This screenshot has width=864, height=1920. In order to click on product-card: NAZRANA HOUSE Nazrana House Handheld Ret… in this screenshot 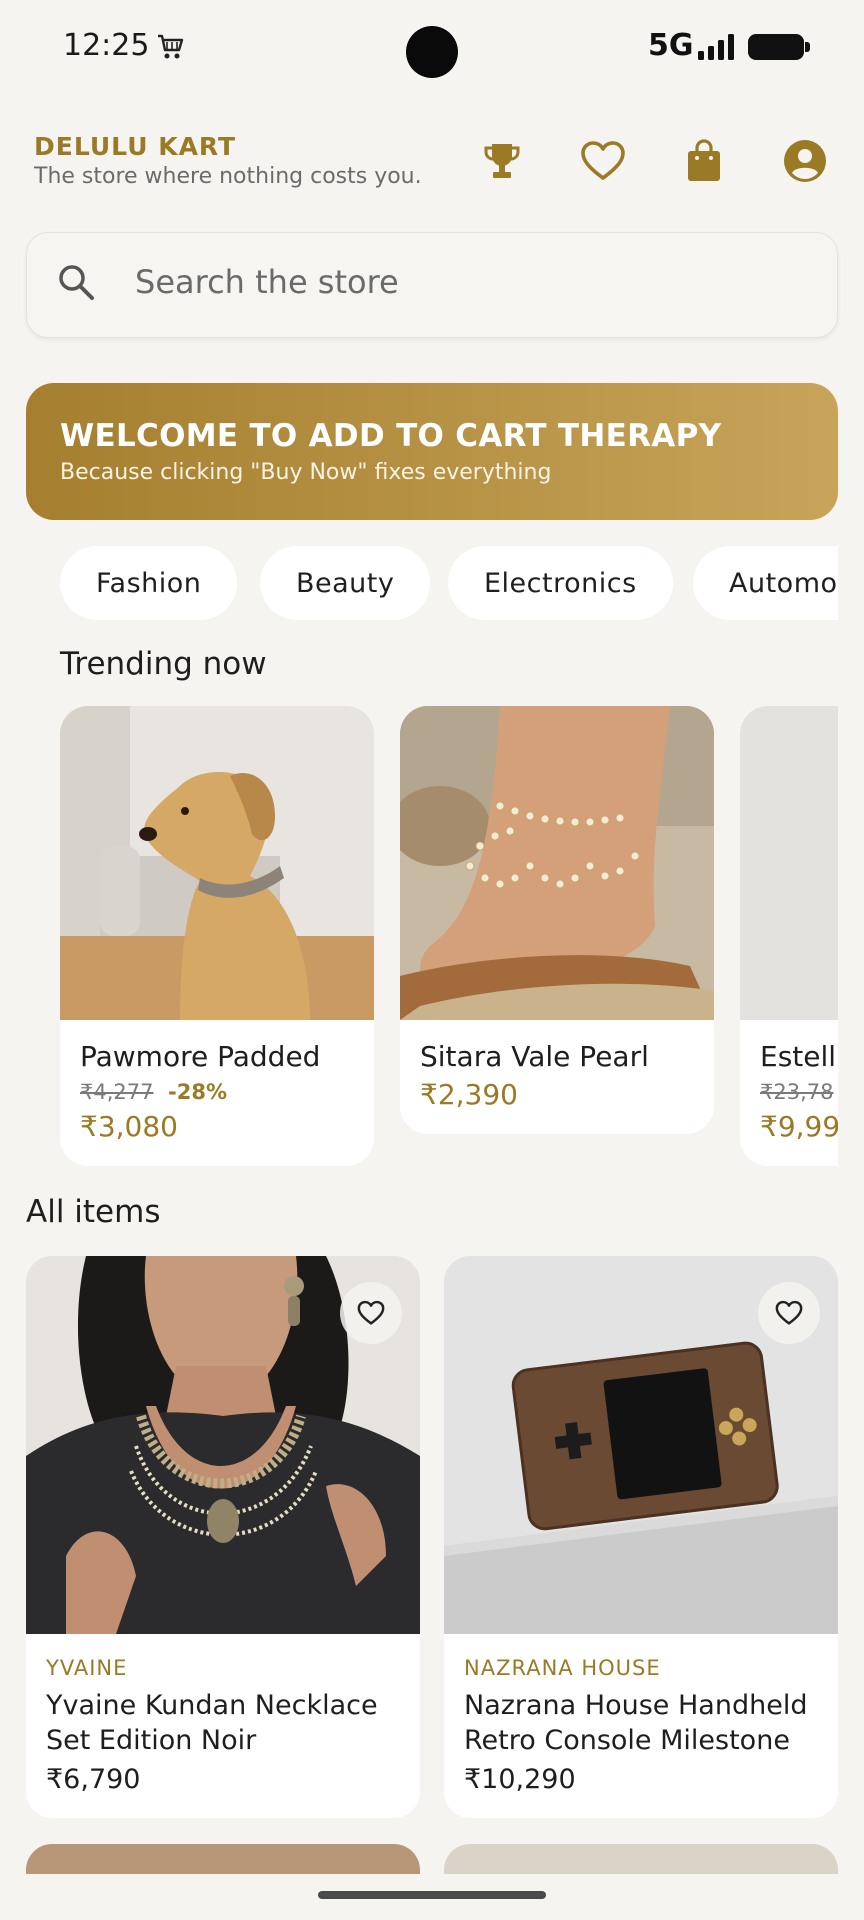, I will do `click(641, 1537)`.